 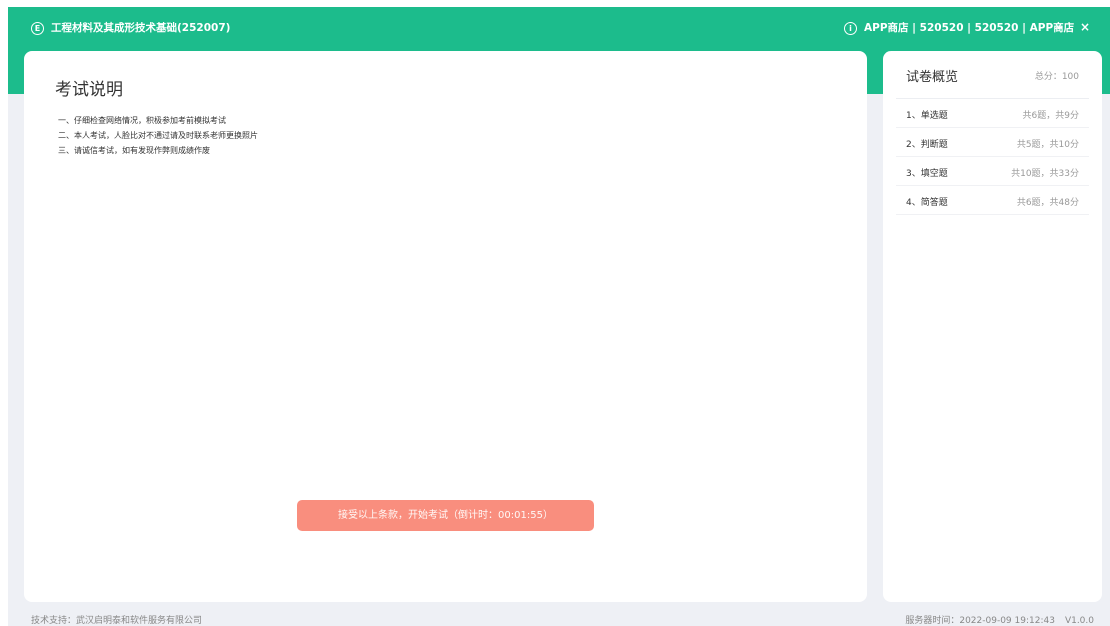 What do you see at coordinates (927, 116) in the screenshot?
I see `section-name: 1、单选题` at bounding box center [927, 116].